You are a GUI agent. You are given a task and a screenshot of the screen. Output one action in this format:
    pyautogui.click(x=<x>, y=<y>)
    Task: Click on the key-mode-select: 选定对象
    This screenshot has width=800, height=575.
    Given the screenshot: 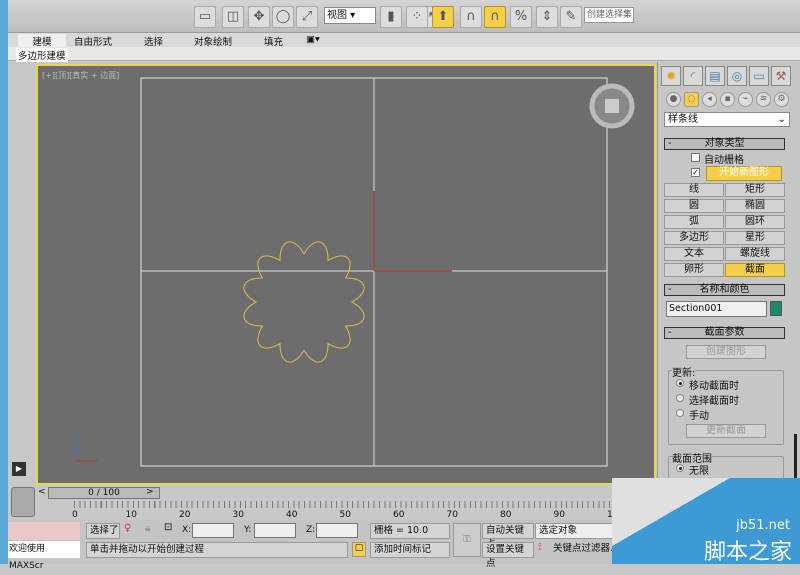 What is the action you would take?
    pyautogui.click(x=575, y=531)
    